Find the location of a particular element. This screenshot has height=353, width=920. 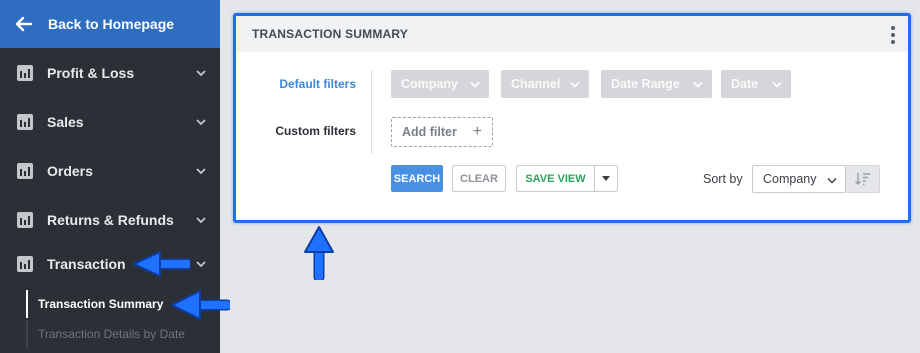

sidebar-subitem-label: Transaction Summary is located at coordinates (101, 304).